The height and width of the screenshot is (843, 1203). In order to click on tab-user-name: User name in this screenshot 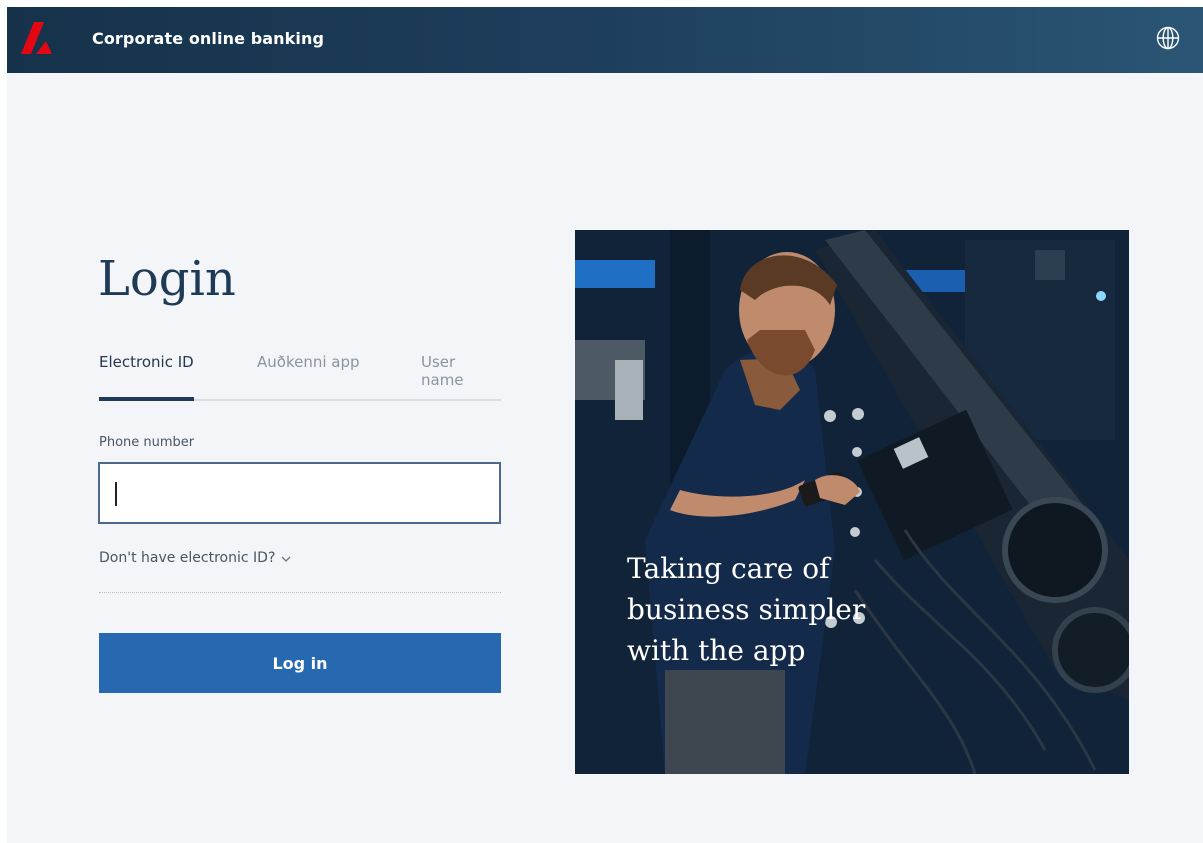, I will do `click(461, 371)`.